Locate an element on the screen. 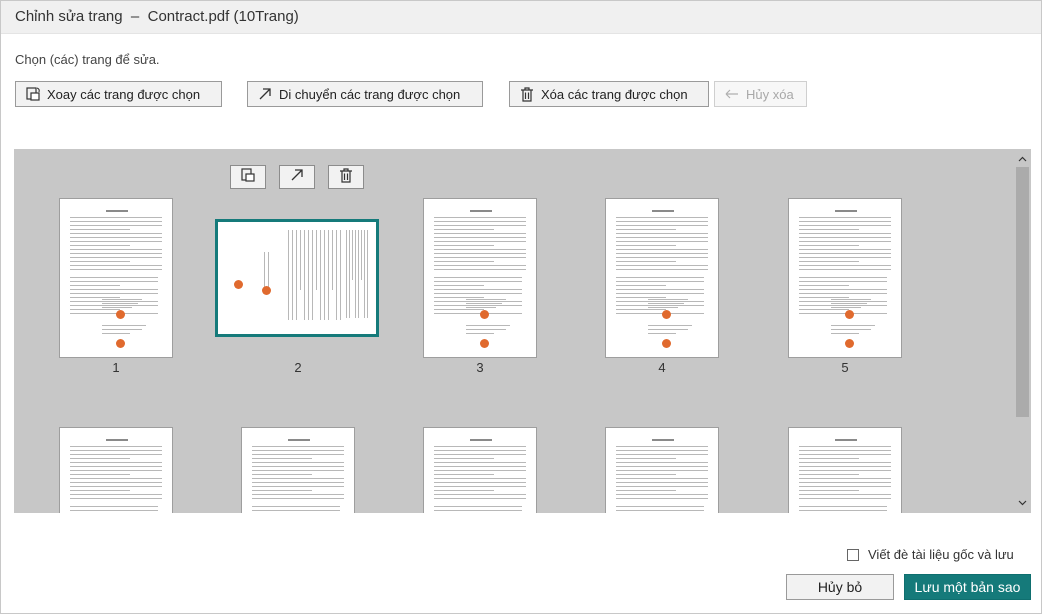 The image size is (1042, 614). page-move-button is located at coordinates (297, 177).